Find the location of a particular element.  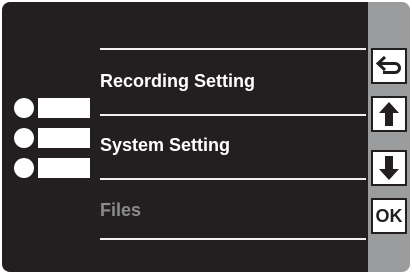

arrow-up-icon is located at coordinates (389, 114).